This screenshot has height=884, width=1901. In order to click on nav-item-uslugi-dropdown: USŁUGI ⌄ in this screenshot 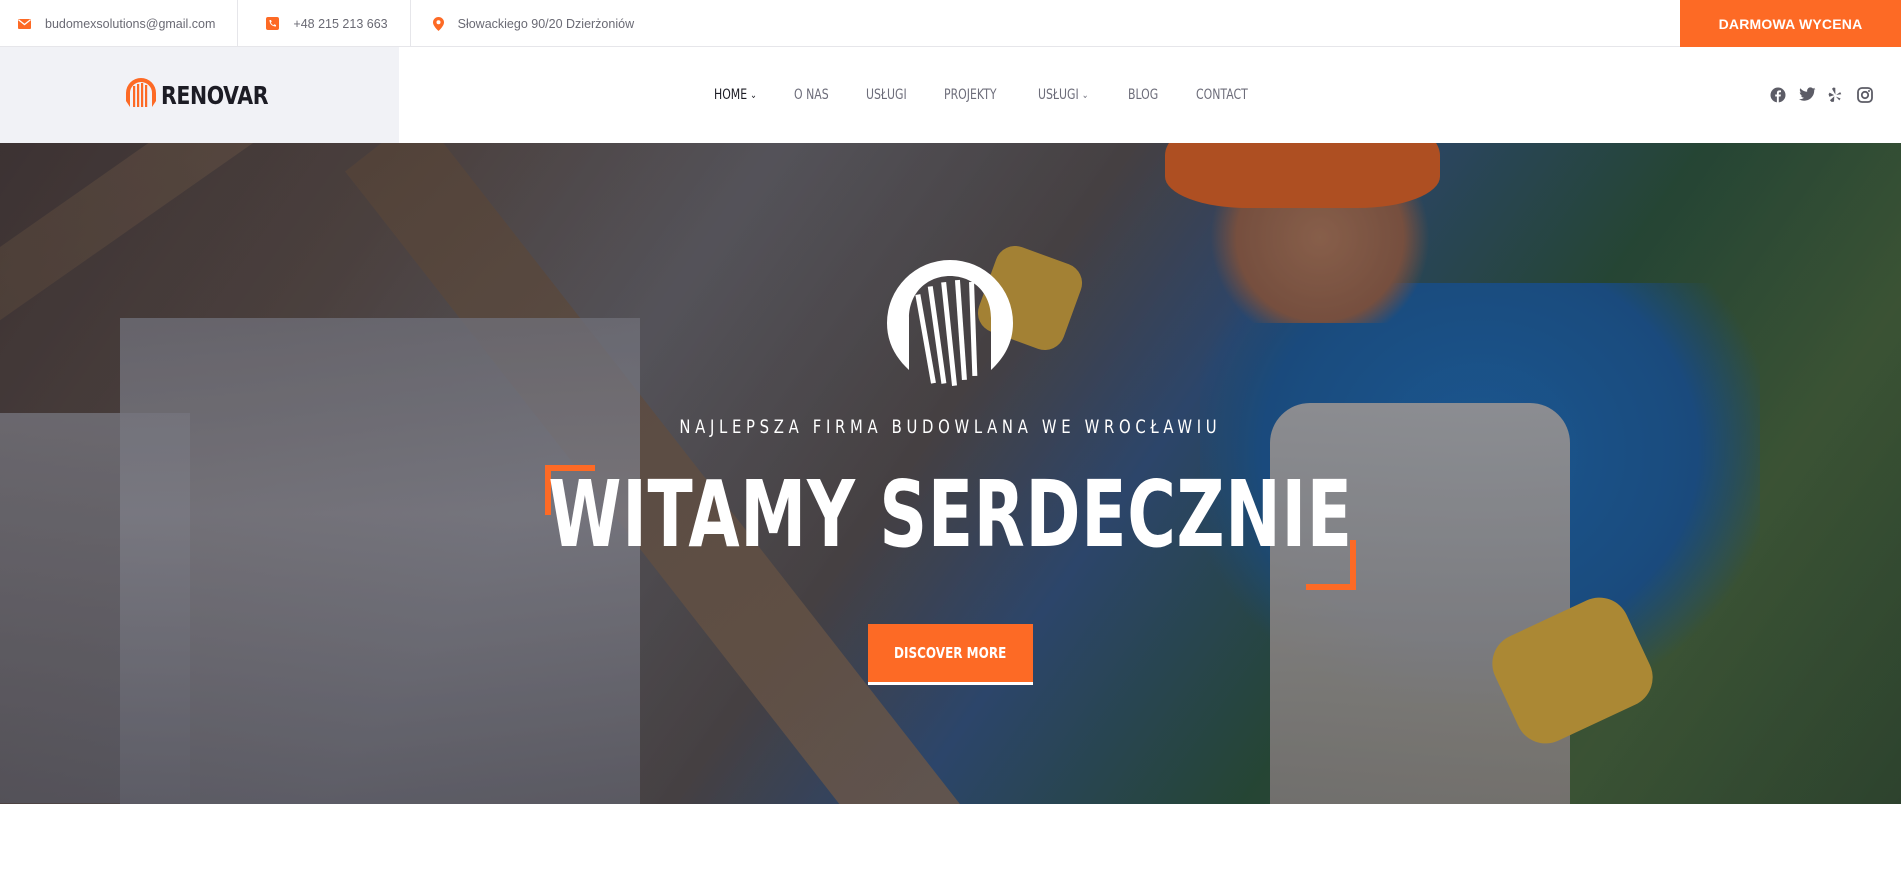, I will do `click(1063, 95)`.